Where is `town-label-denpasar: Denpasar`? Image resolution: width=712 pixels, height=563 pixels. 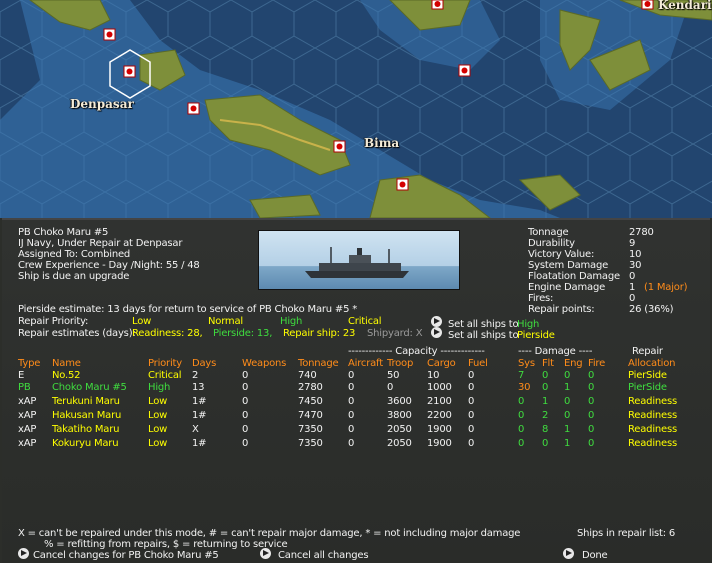 town-label-denpasar: Denpasar is located at coordinates (102, 104).